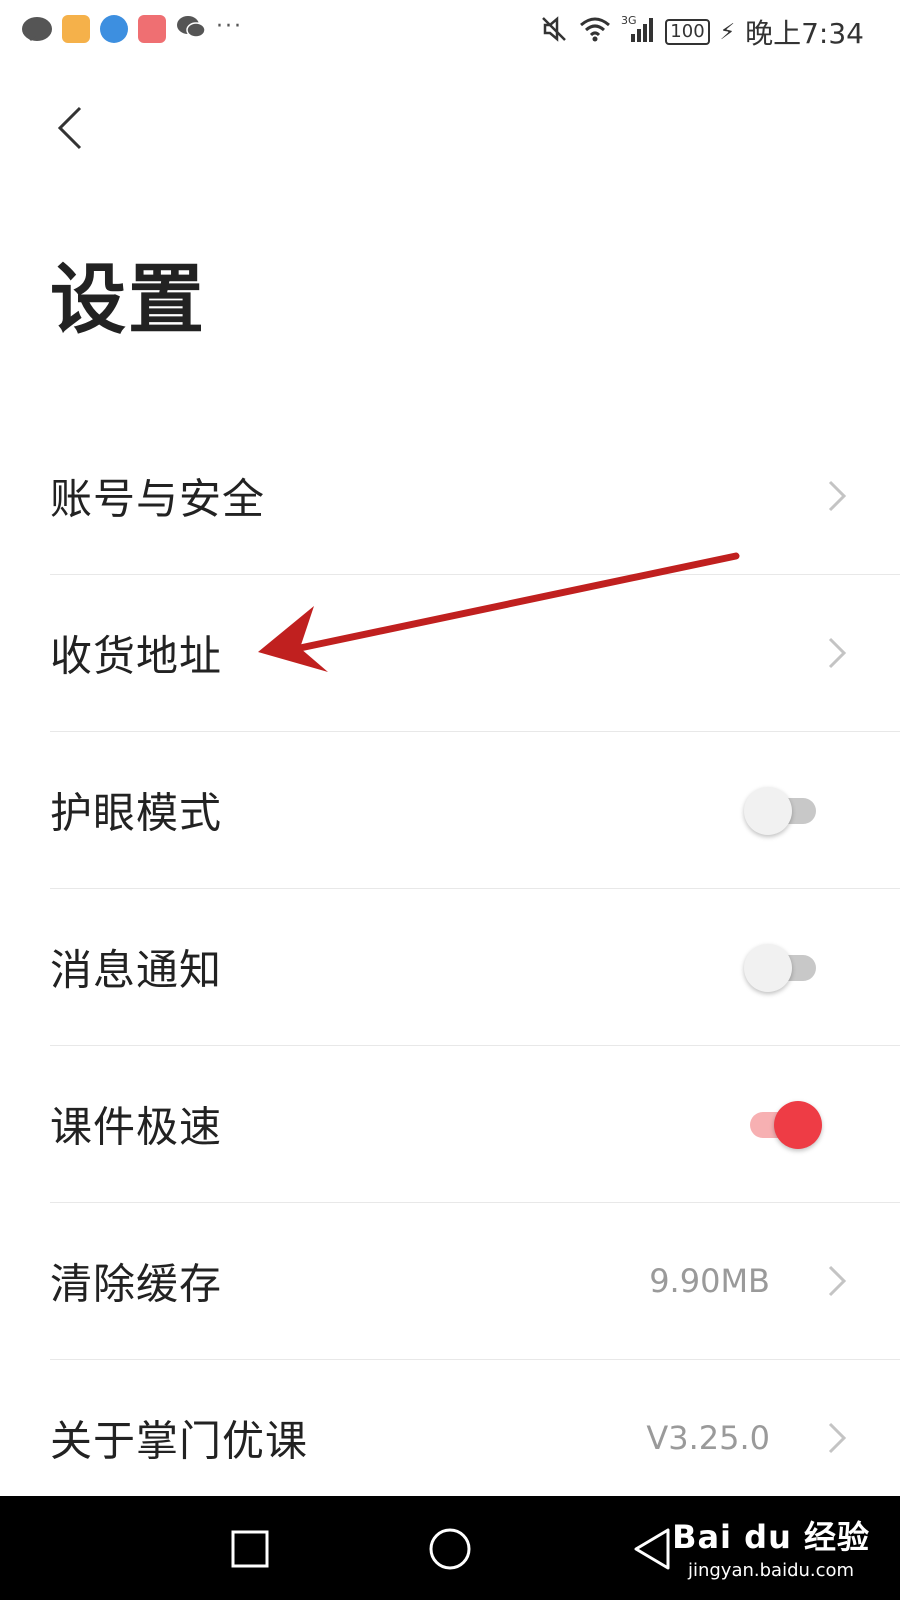  Describe the element at coordinates (229, 26) in the screenshot. I see `more-notifications-icon: ···` at that location.